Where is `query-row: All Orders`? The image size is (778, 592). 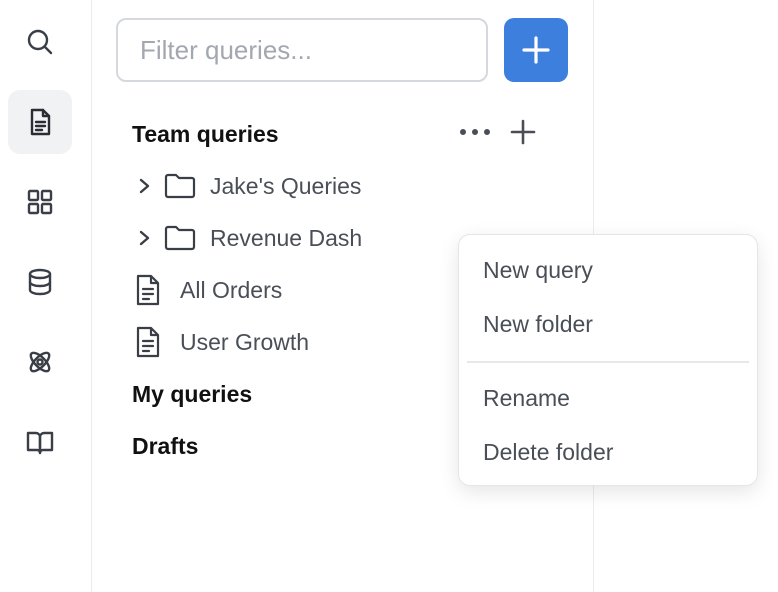 query-row: All Orders is located at coordinates (206, 290).